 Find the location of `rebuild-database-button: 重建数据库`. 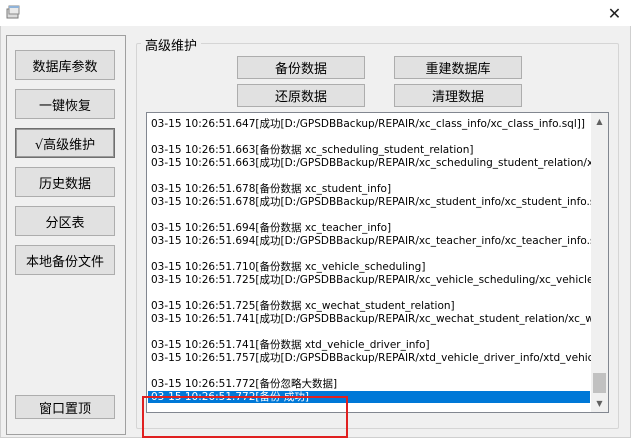

rebuild-database-button: 重建数据库 is located at coordinates (458, 67).